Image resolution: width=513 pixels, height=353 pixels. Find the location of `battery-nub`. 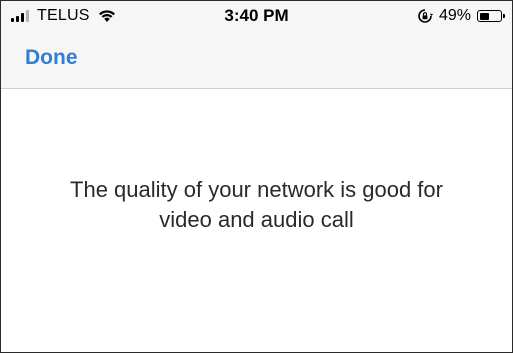

battery-nub is located at coordinates (504, 16).